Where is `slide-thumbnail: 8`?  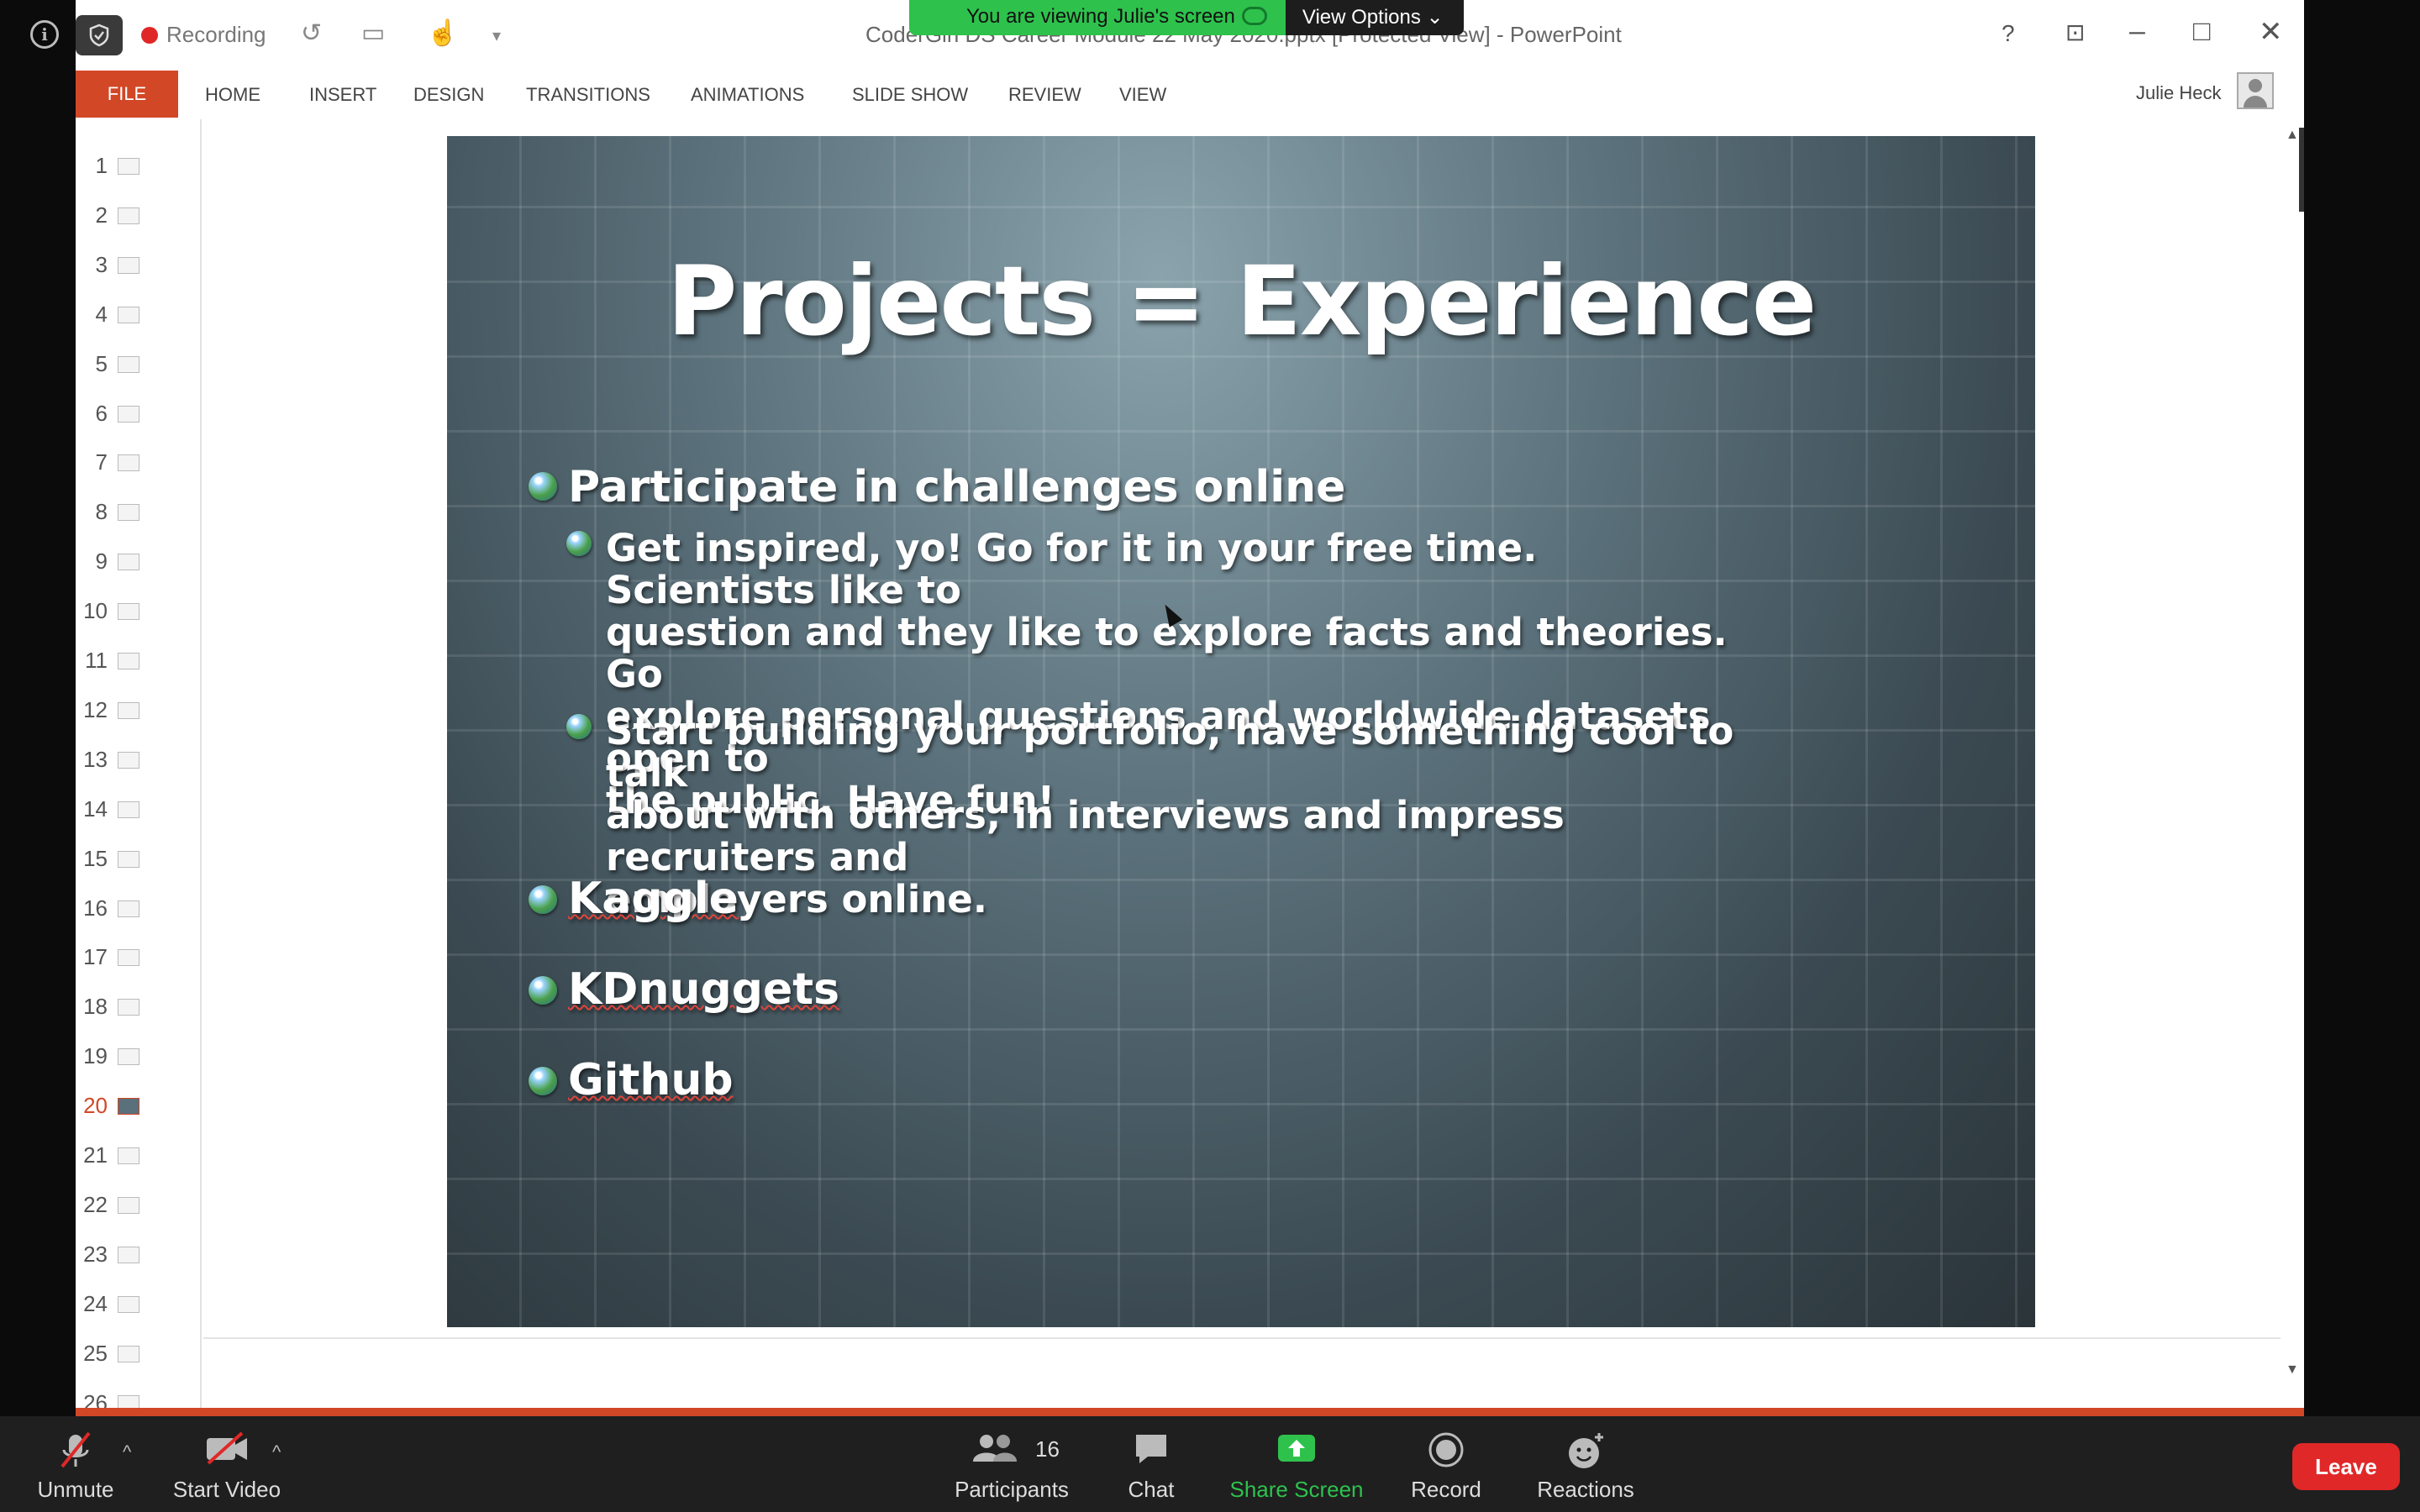 slide-thumbnail: 8 is located at coordinates (139, 511).